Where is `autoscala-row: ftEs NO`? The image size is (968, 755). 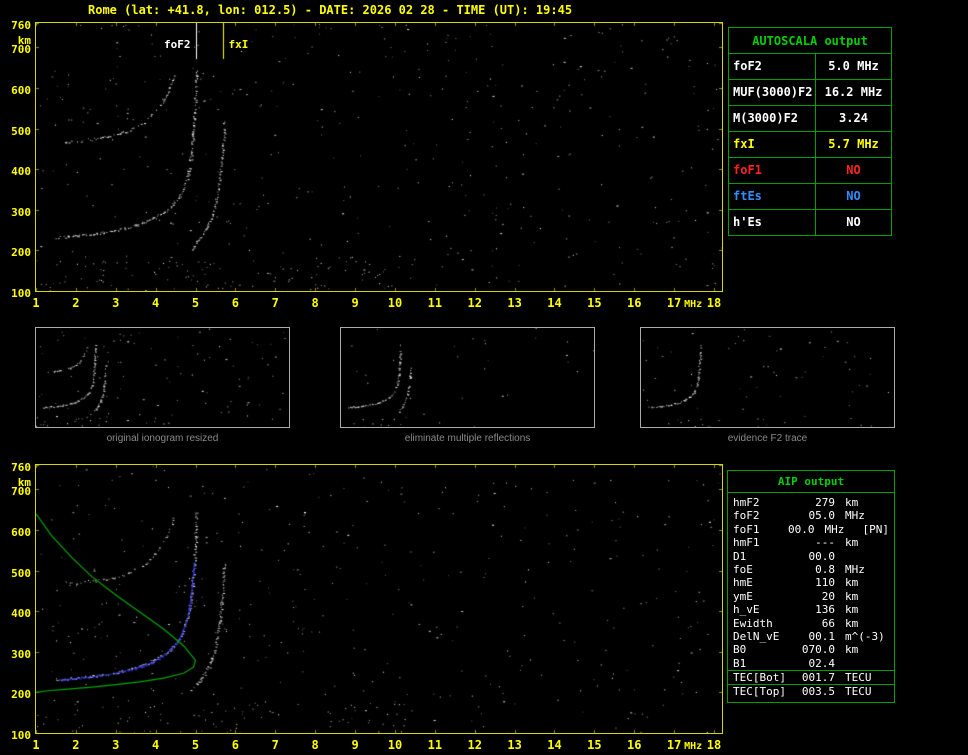
autoscala-row: ftEs NO is located at coordinates (810, 197).